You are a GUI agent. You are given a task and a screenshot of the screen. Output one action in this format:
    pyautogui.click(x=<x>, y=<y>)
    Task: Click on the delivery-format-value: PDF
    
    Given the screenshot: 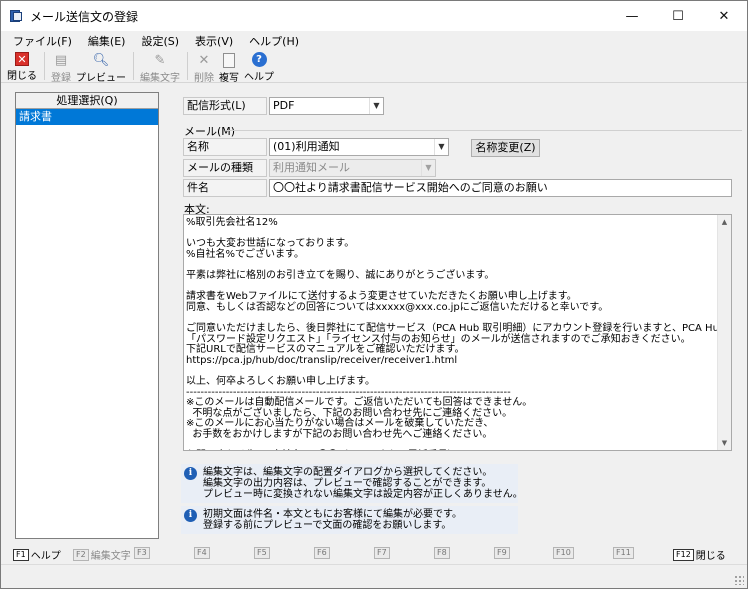 What is the action you would take?
    pyautogui.click(x=284, y=105)
    